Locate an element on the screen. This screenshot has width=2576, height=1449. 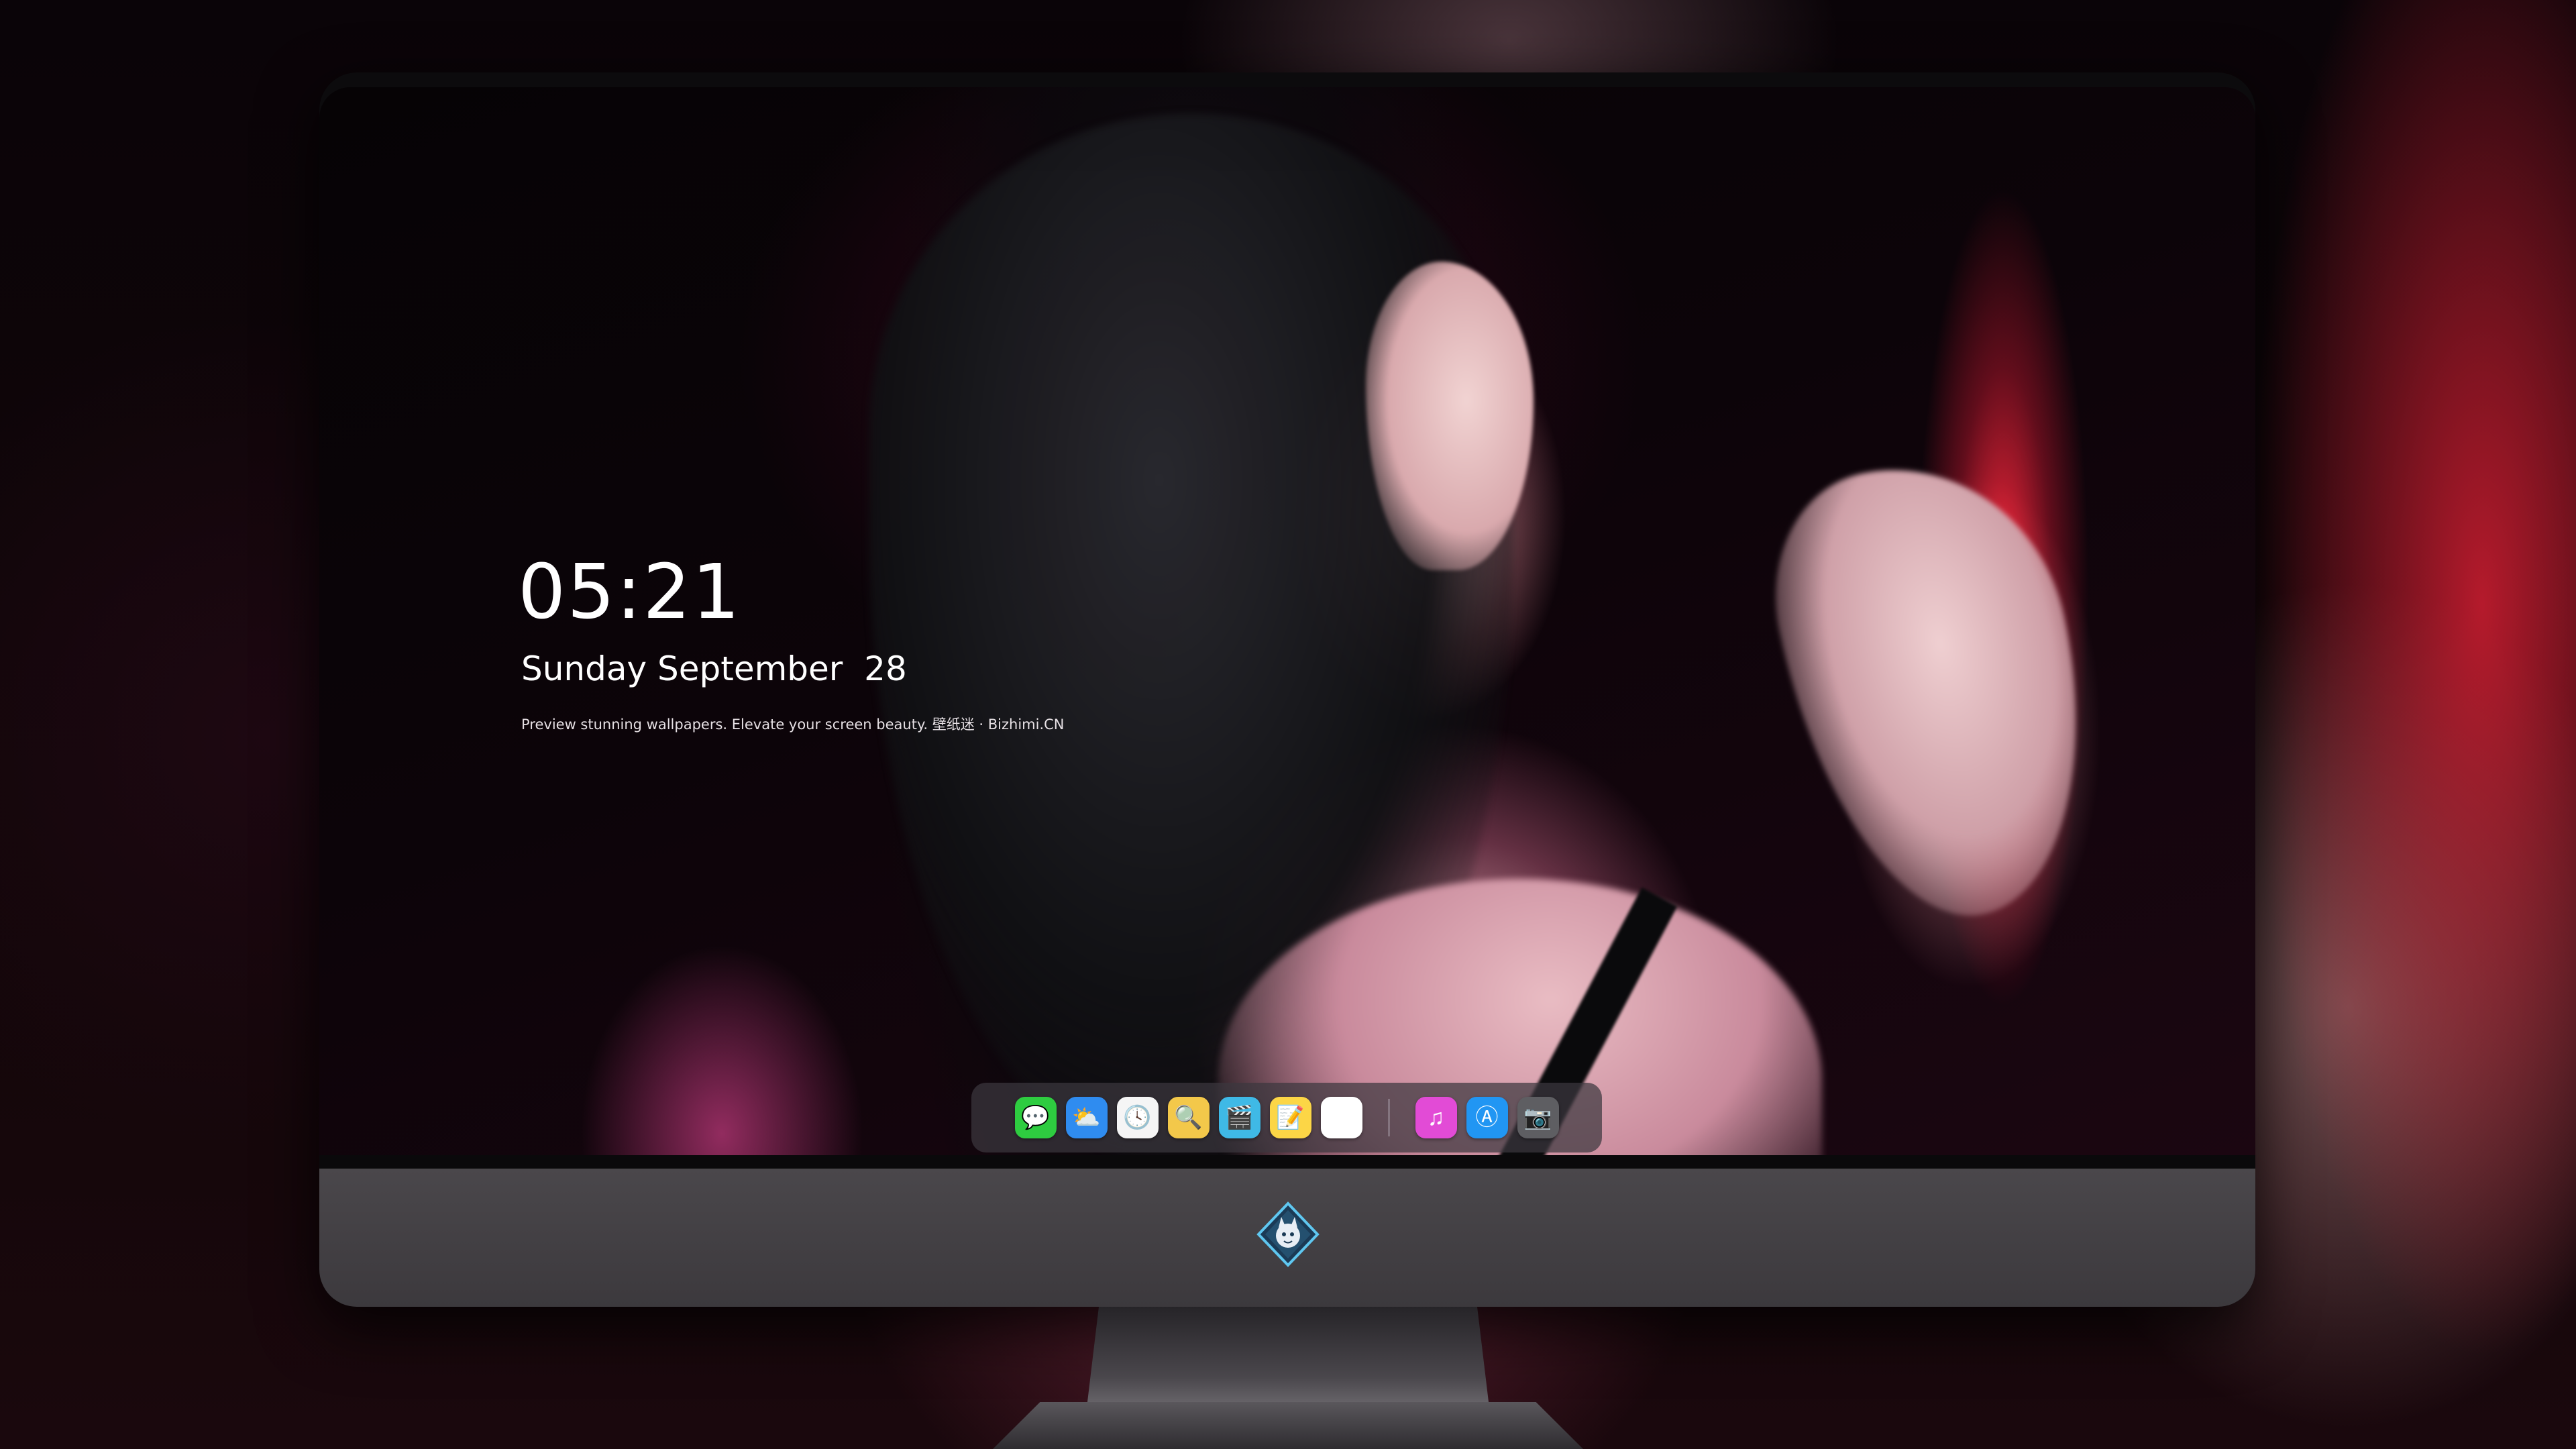
messages-icon: 💬 is located at coordinates (1035, 1117).